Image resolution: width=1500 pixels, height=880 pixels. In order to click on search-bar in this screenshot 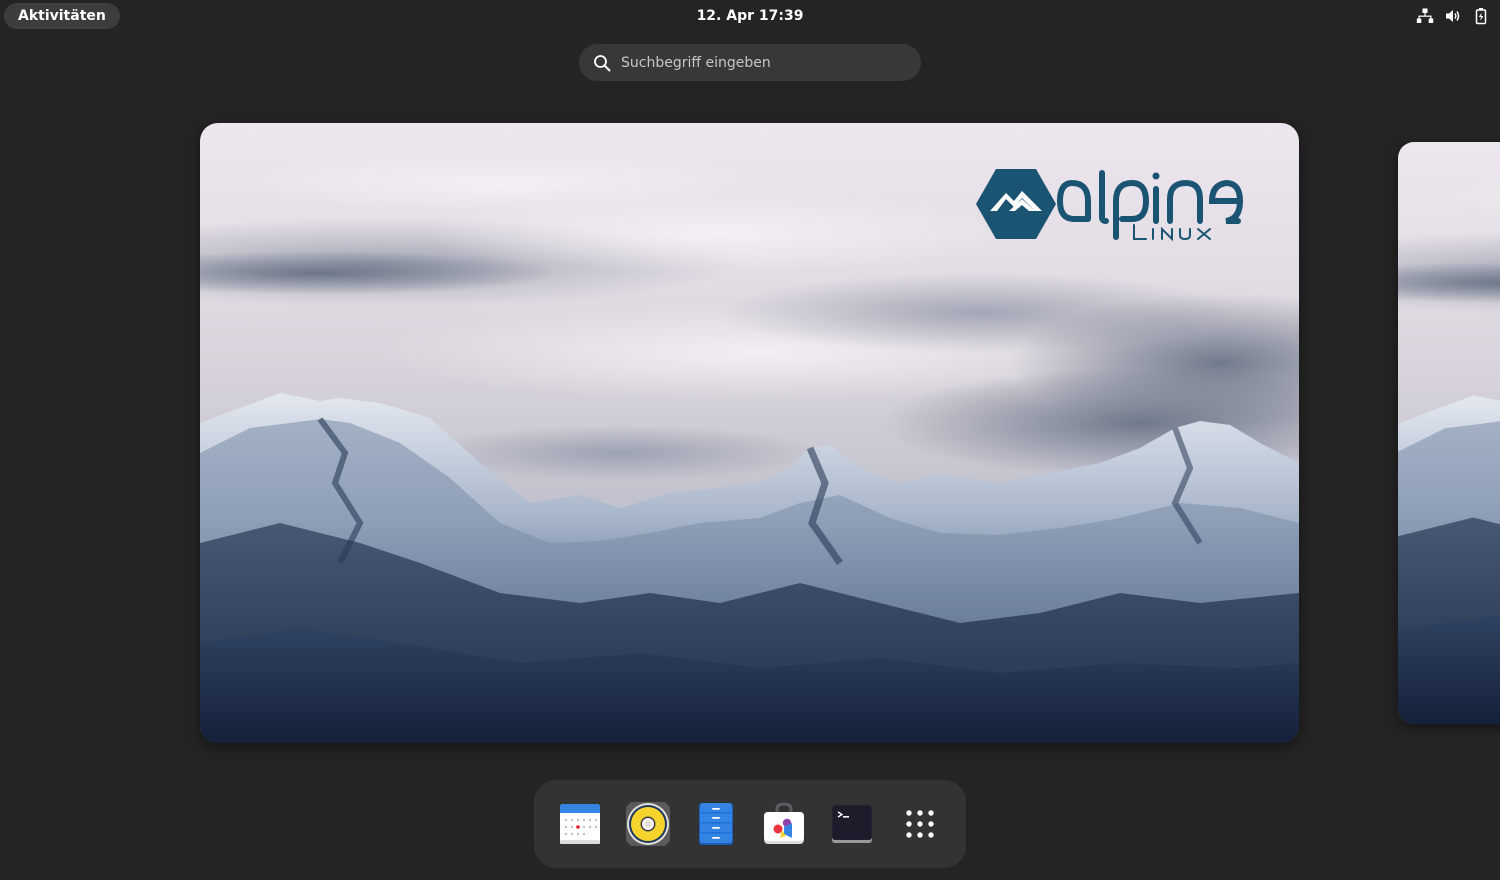, I will do `click(750, 62)`.